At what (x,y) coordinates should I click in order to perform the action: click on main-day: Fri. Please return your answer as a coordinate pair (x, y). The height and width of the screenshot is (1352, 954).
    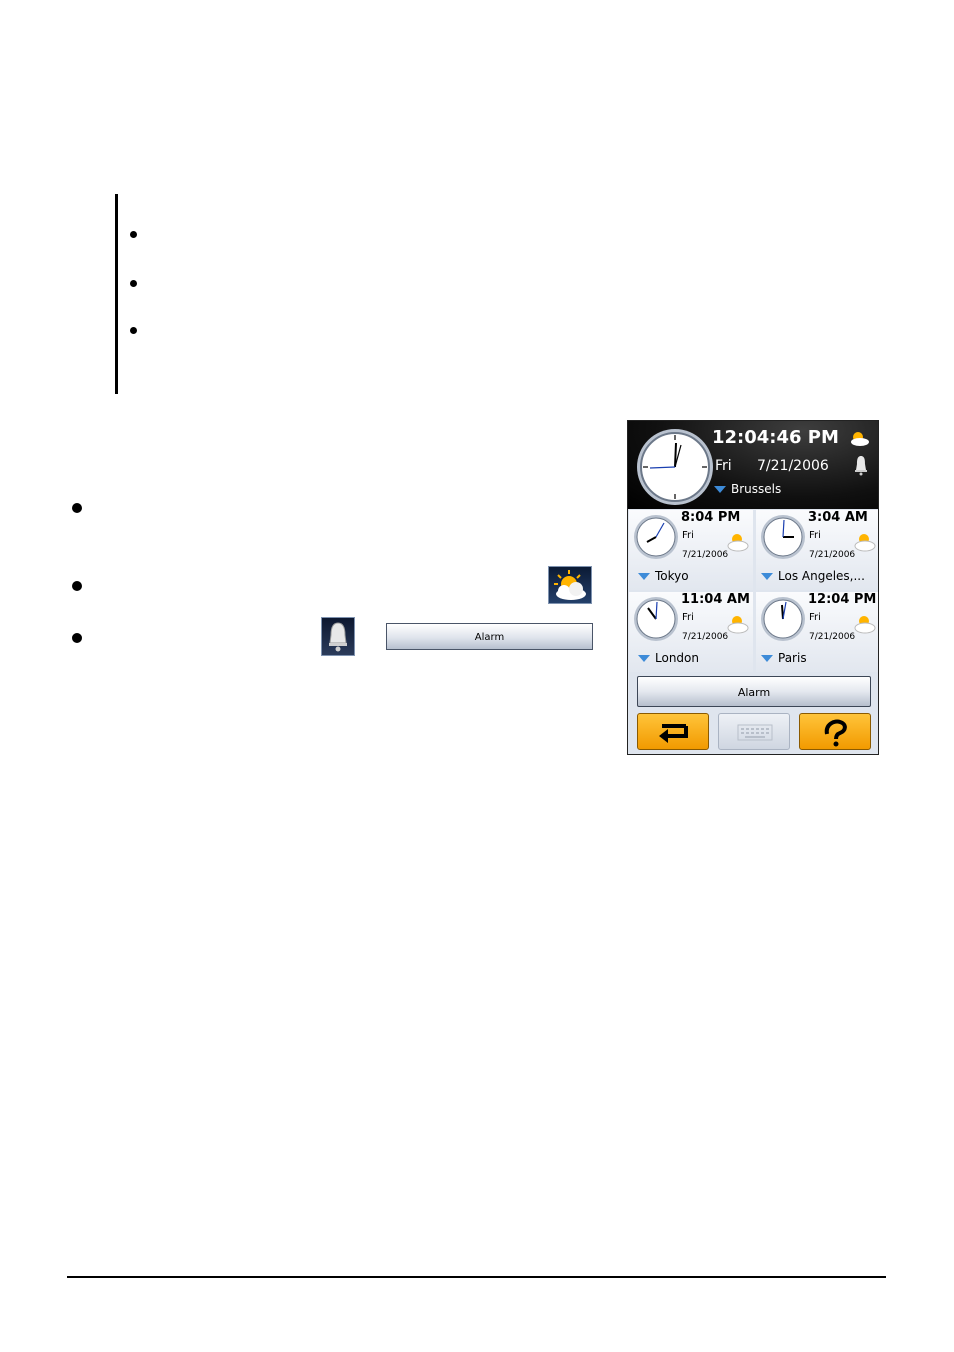
    Looking at the image, I should click on (723, 466).